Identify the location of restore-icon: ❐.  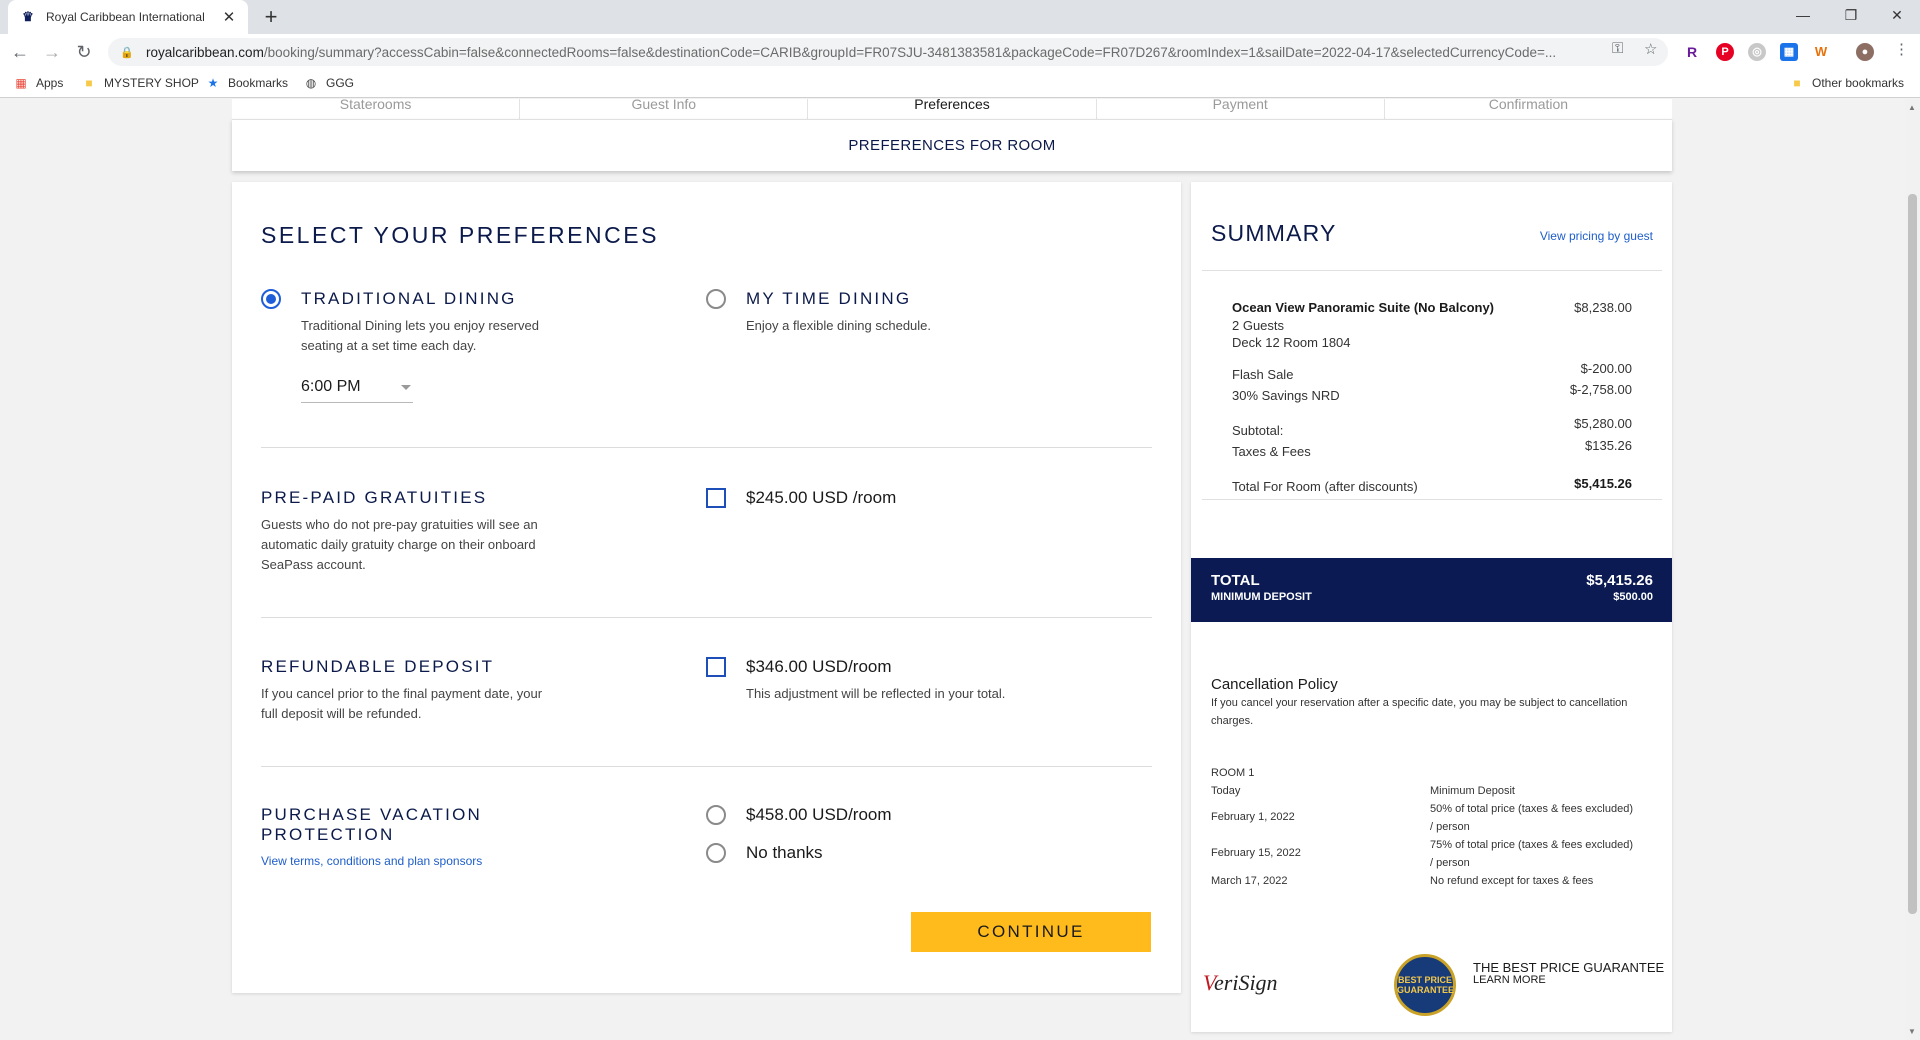
(1851, 15).